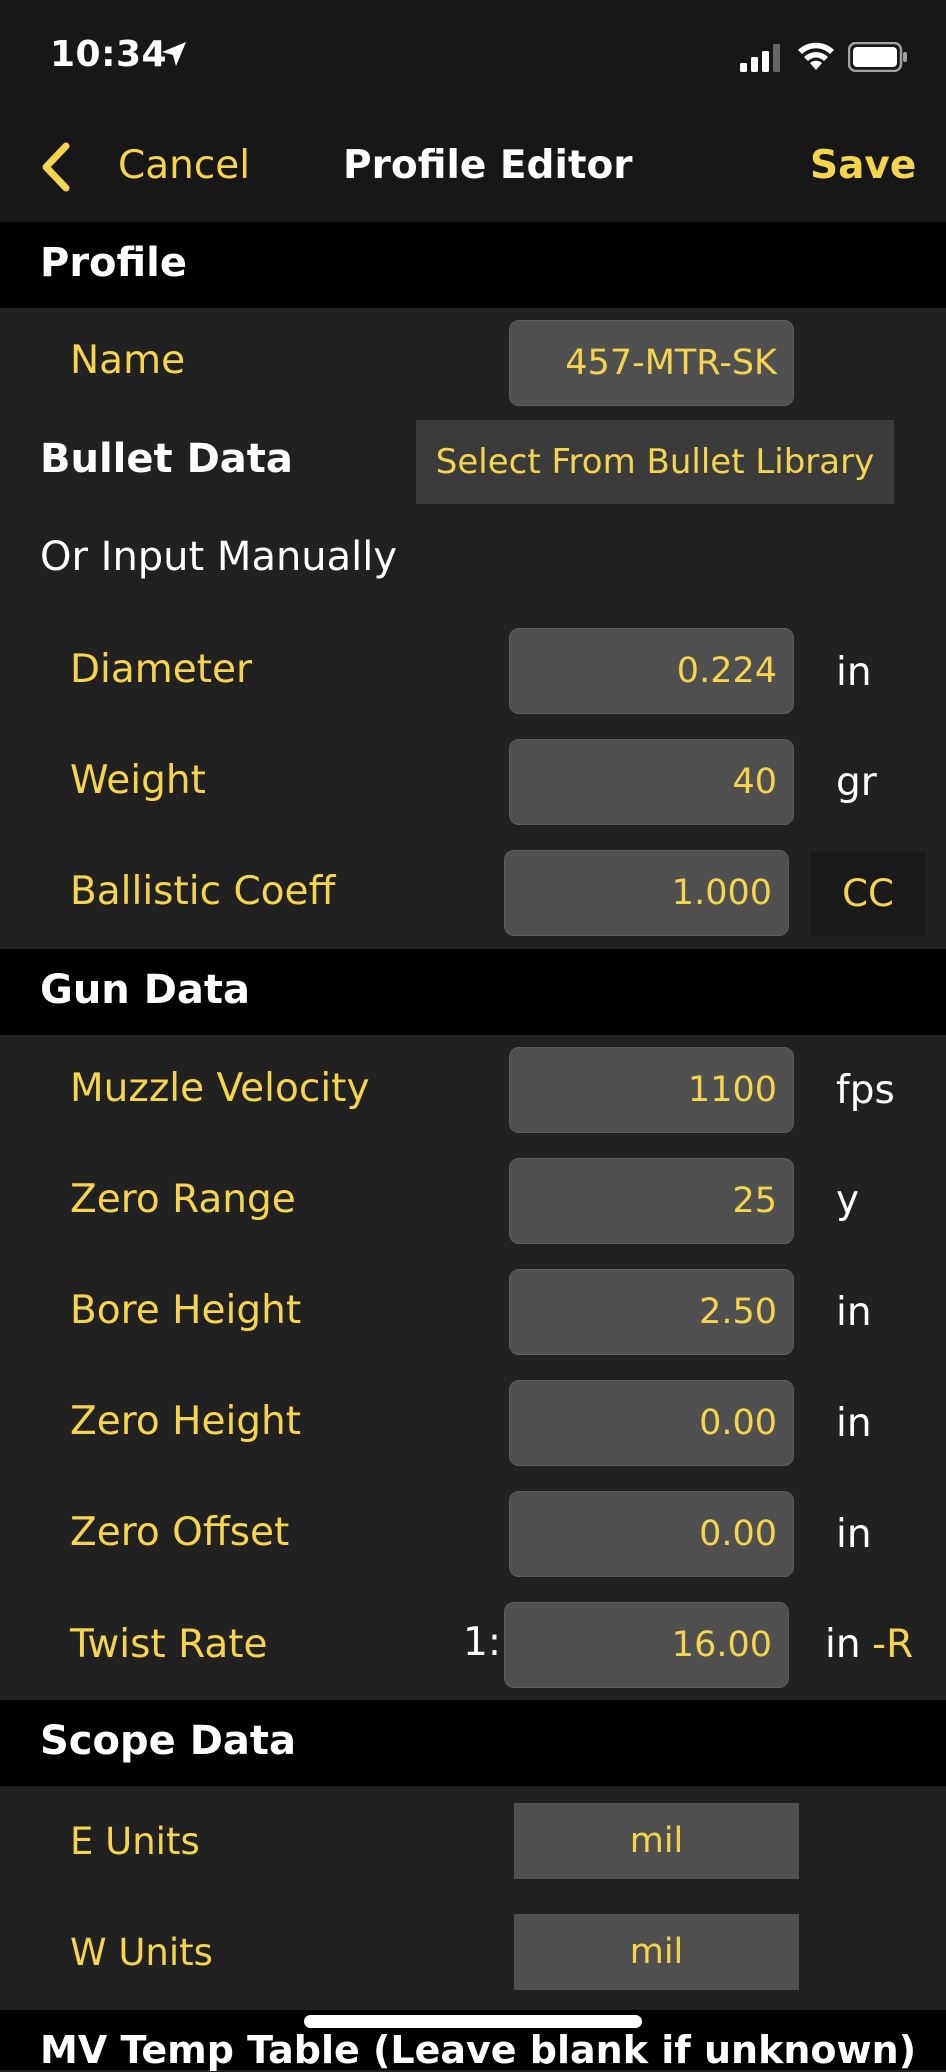 This screenshot has width=946, height=2072. I want to click on weight-input: 40, so click(651, 782).